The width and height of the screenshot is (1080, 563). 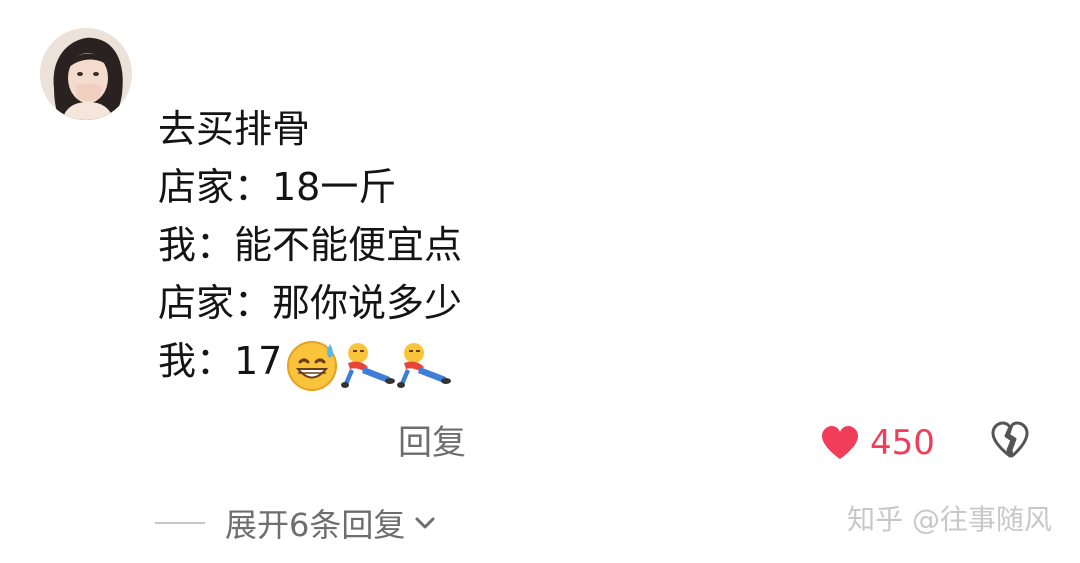 I want to click on avatar-photo, so click(x=86, y=74).